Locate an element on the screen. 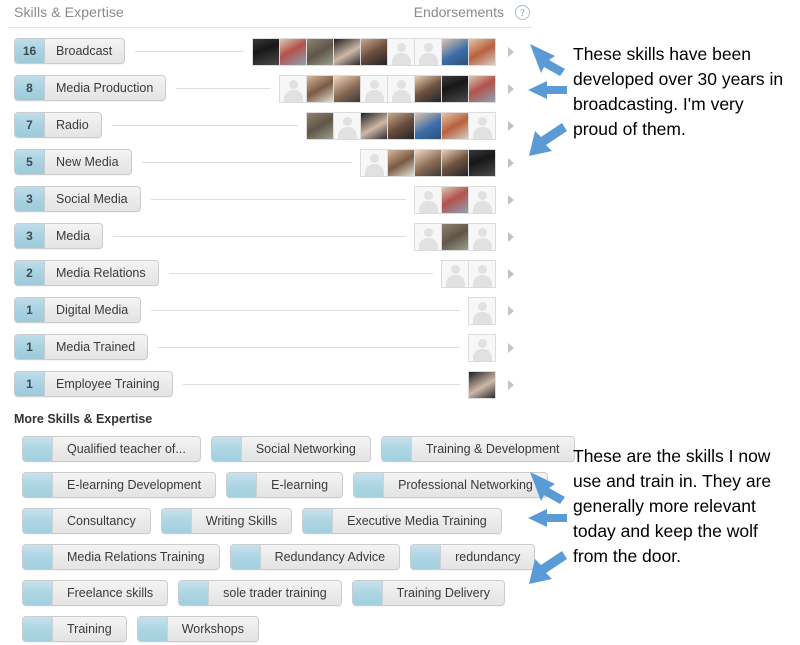 The image size is (800, 645). skill-tag-label: Training & Development is located at coordinates (492, 449).